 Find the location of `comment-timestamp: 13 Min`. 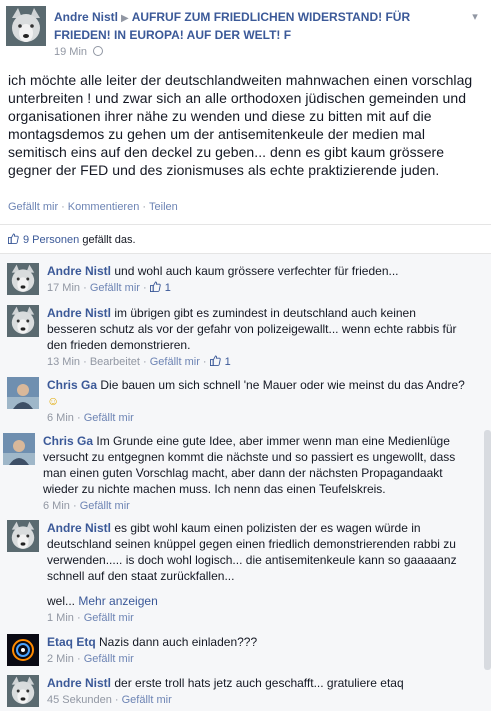

comment-timestamp: 13 Min is located at coordinates (63, 362).